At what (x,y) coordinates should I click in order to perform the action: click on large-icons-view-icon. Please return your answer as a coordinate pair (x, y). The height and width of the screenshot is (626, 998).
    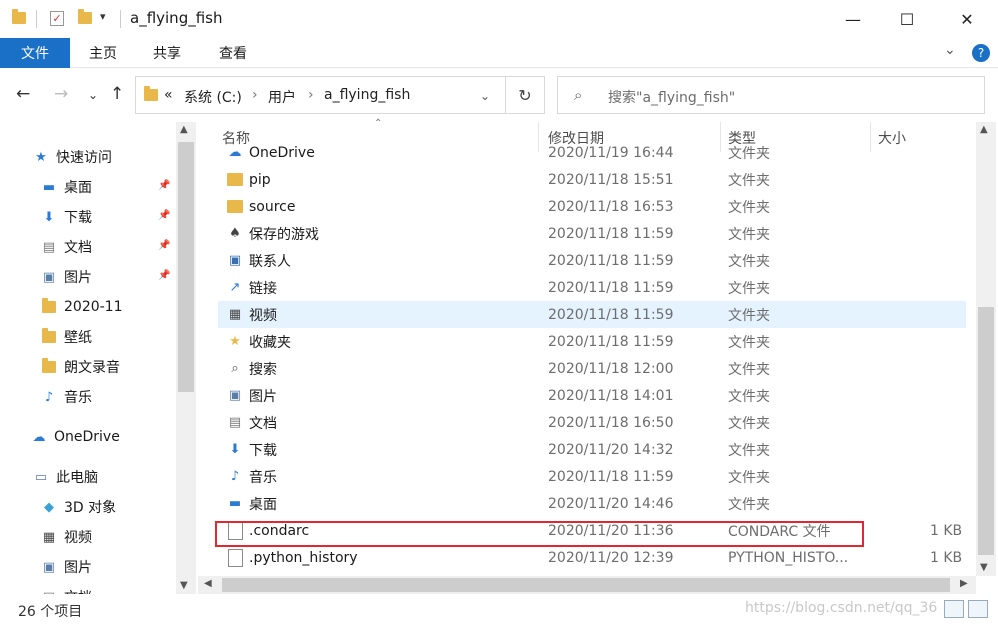
    Looking at the image, I should click on (978, 609).